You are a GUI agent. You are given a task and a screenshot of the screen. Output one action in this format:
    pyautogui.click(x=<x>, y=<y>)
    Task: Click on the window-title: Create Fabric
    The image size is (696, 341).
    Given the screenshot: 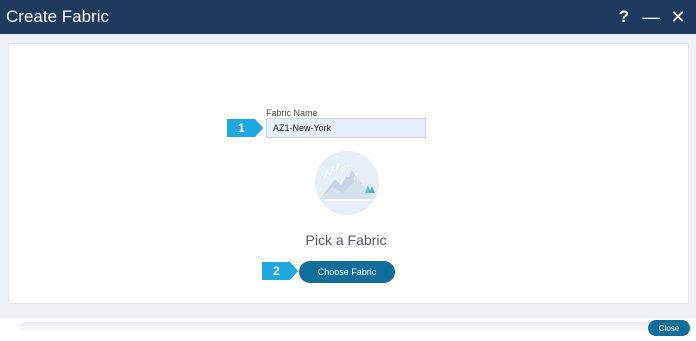 What is the action you would take?
    pyautogui.click(x=57, y=16)
    